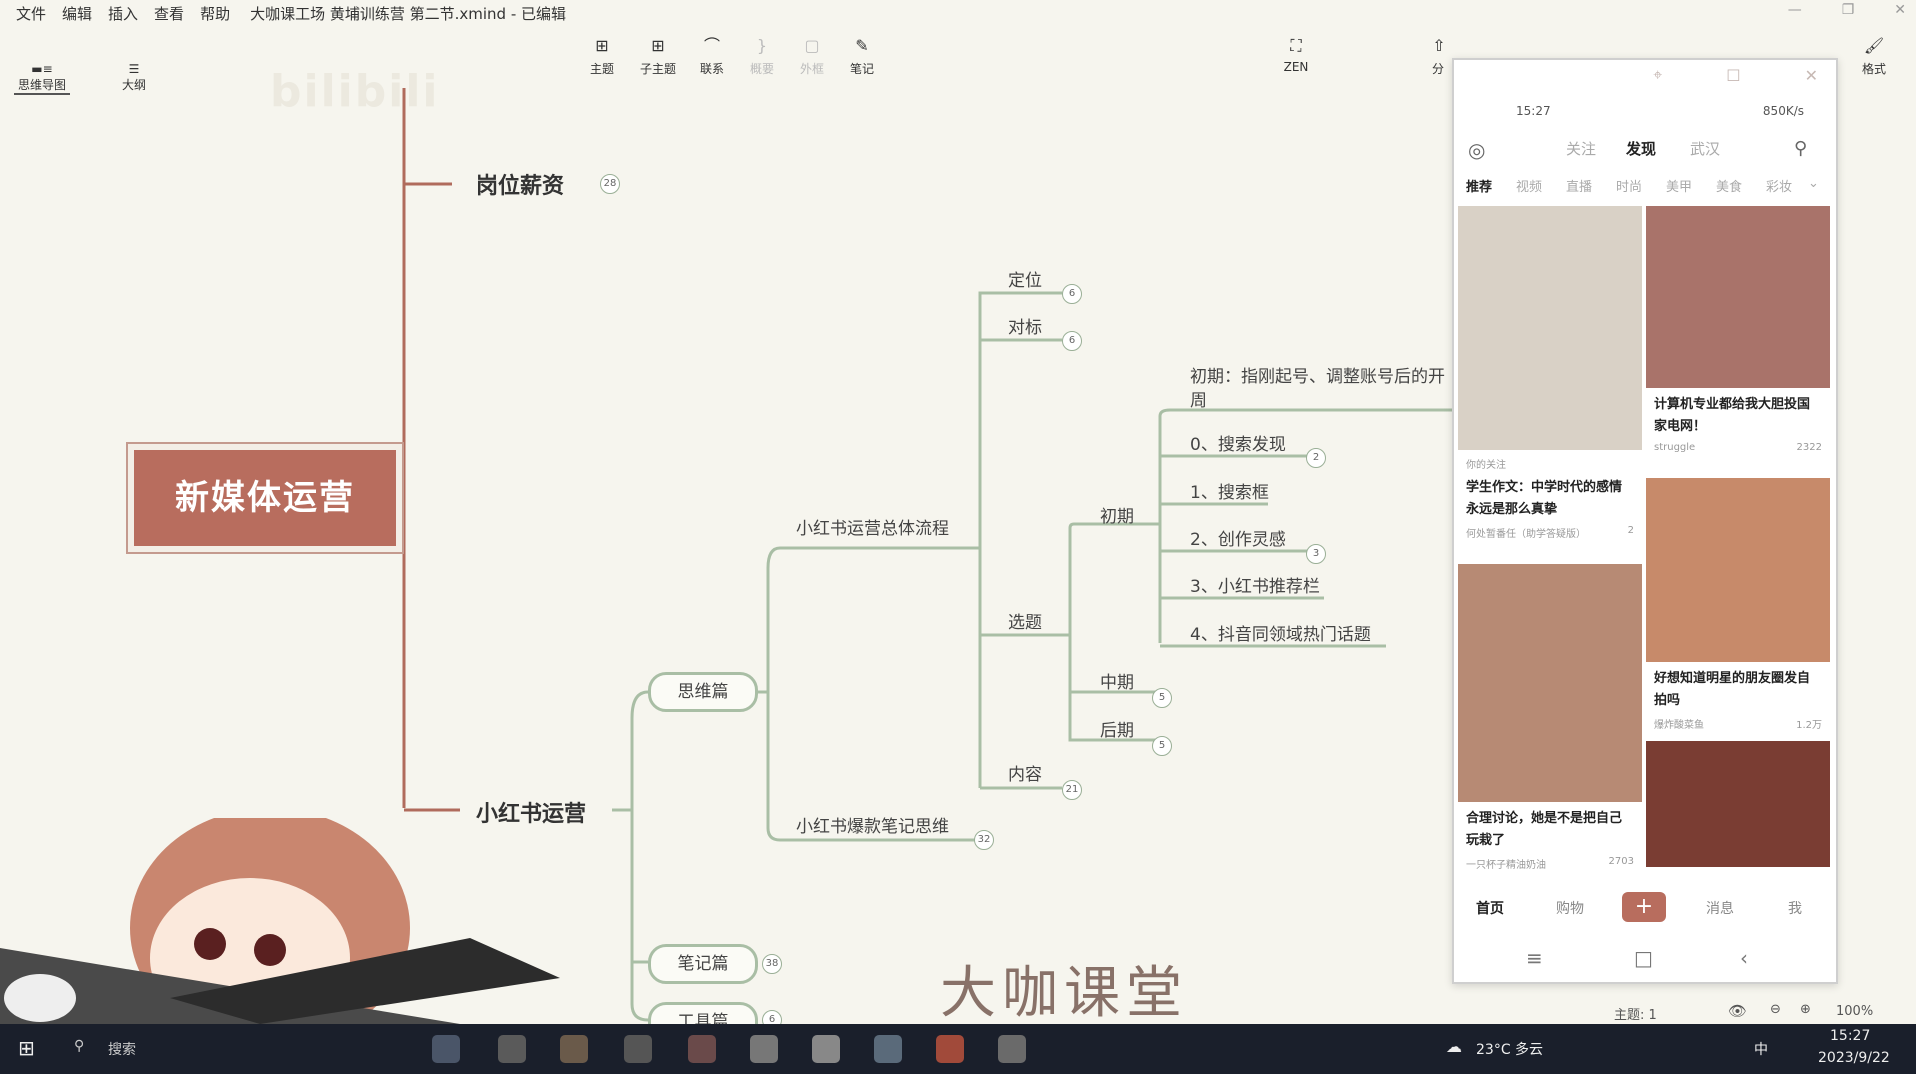  What do you see at coordinates (1025, 620) in the screenshot?
I see `topic-select: 选题` at bounding box center [1025, 620].